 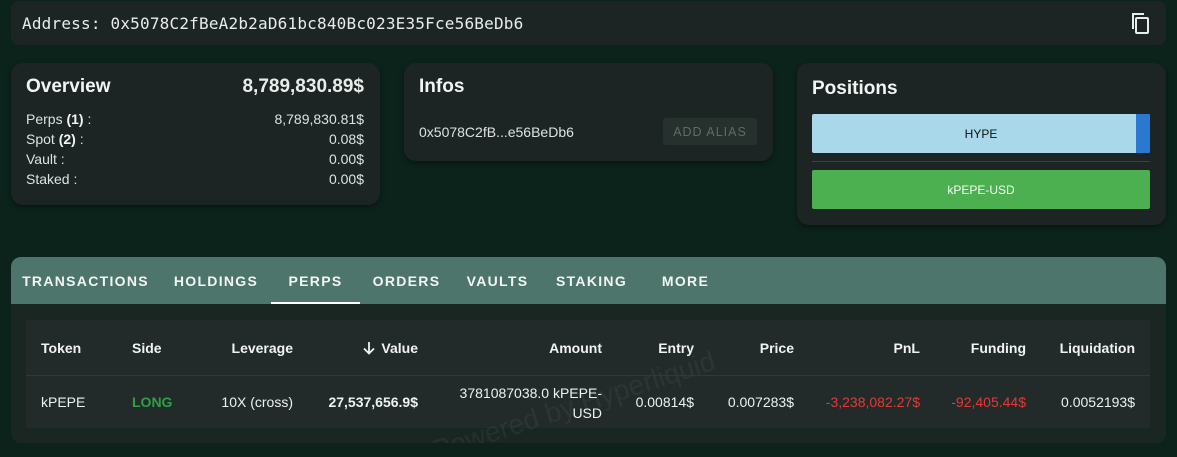 What do you see at coordinates (588, 112) in the screenshot?
I see `infos-card: Infos 0x5078C2fB...e56BeDb6 ADD ALIAS` at bounding box center [588, 112].